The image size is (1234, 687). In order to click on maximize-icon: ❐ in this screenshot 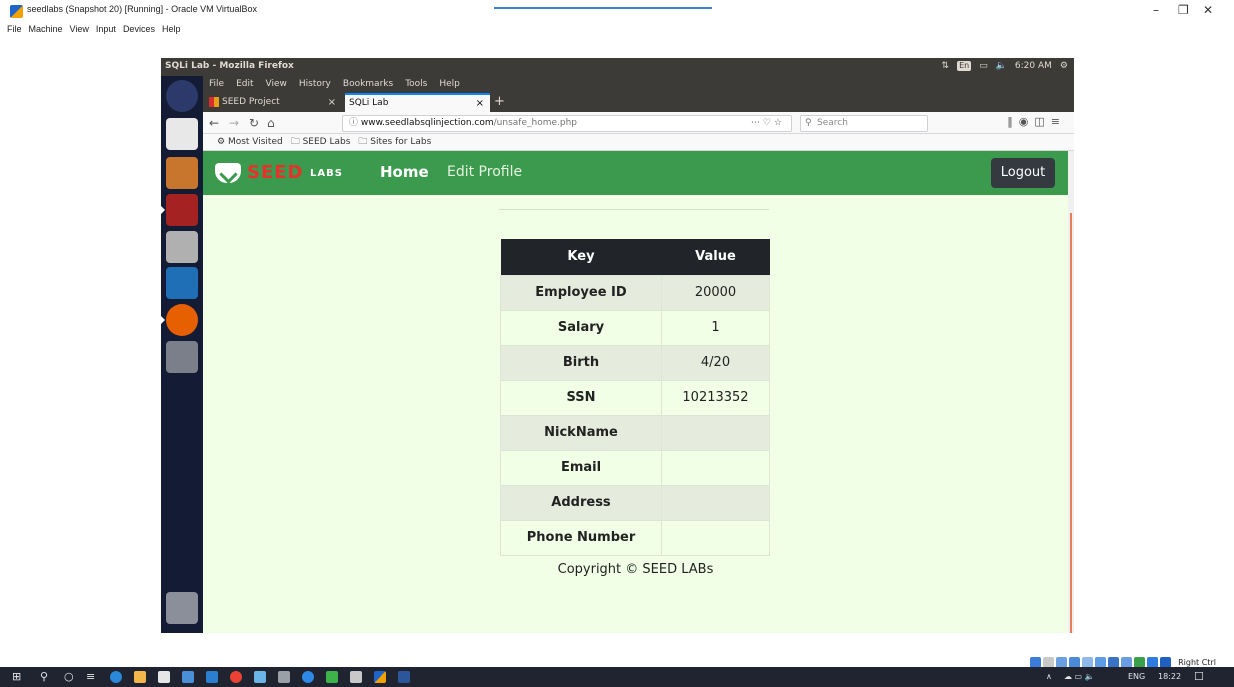, I will do `click(1183, 10)`.